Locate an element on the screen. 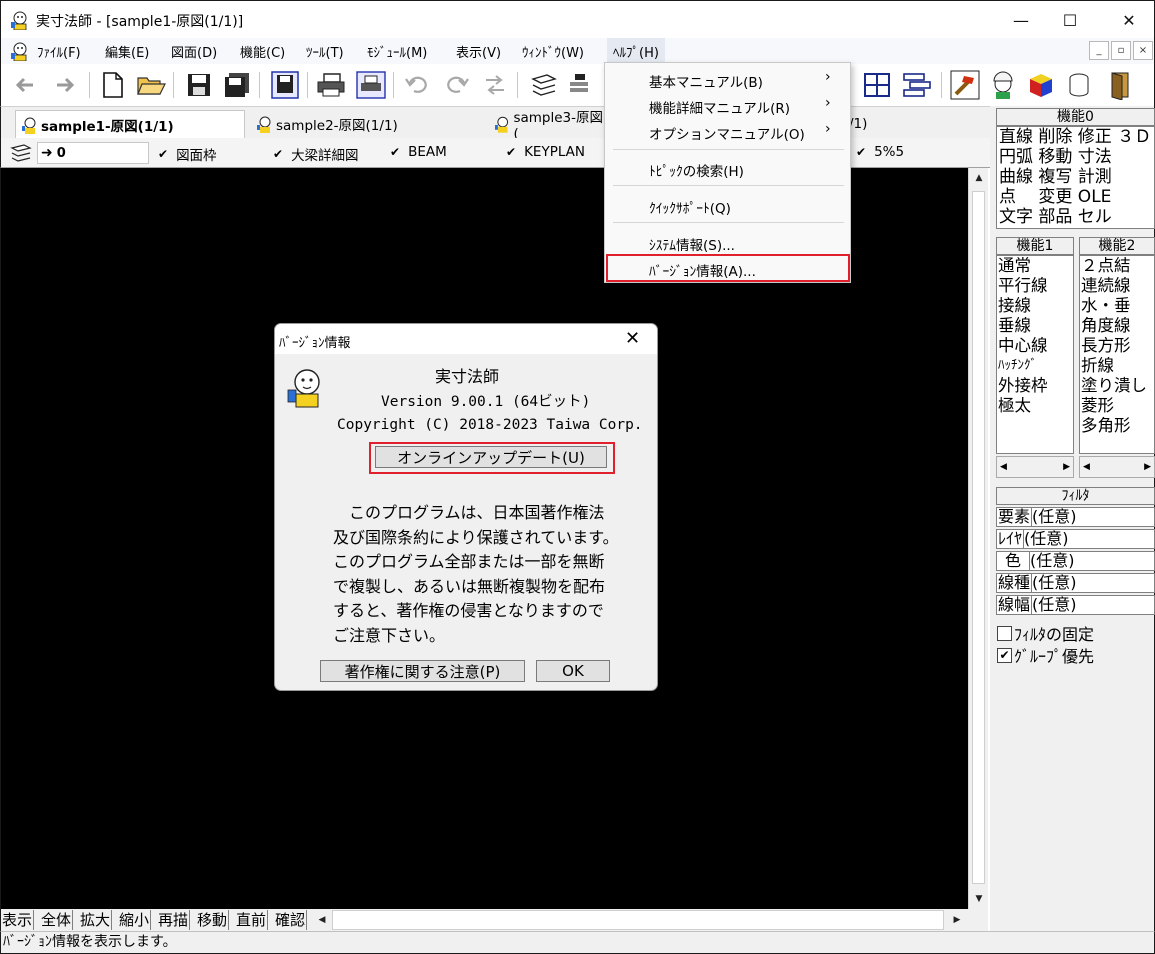 The image size is (1155, 954). func2-item: 水・垂 is located at coordinates (1117, 306).